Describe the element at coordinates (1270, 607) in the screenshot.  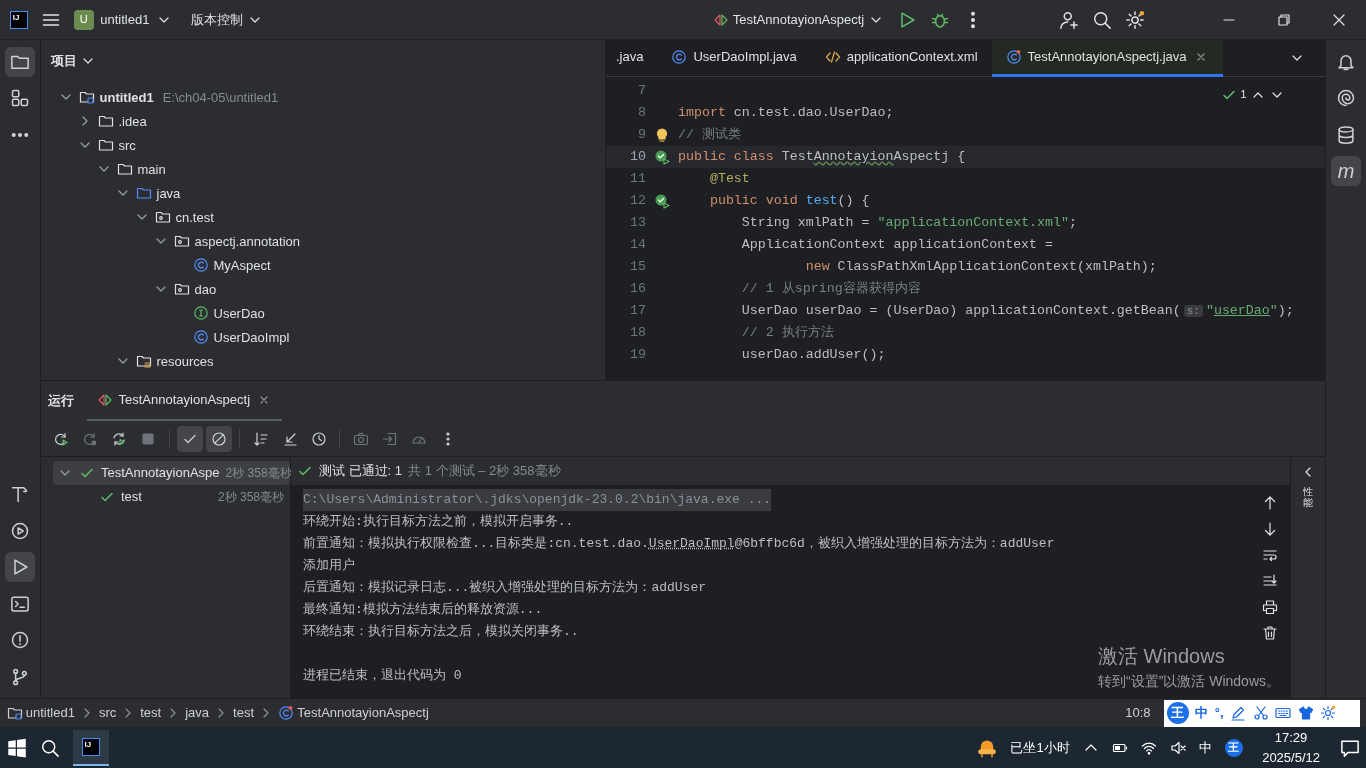
I see `printer-icon` at that location.